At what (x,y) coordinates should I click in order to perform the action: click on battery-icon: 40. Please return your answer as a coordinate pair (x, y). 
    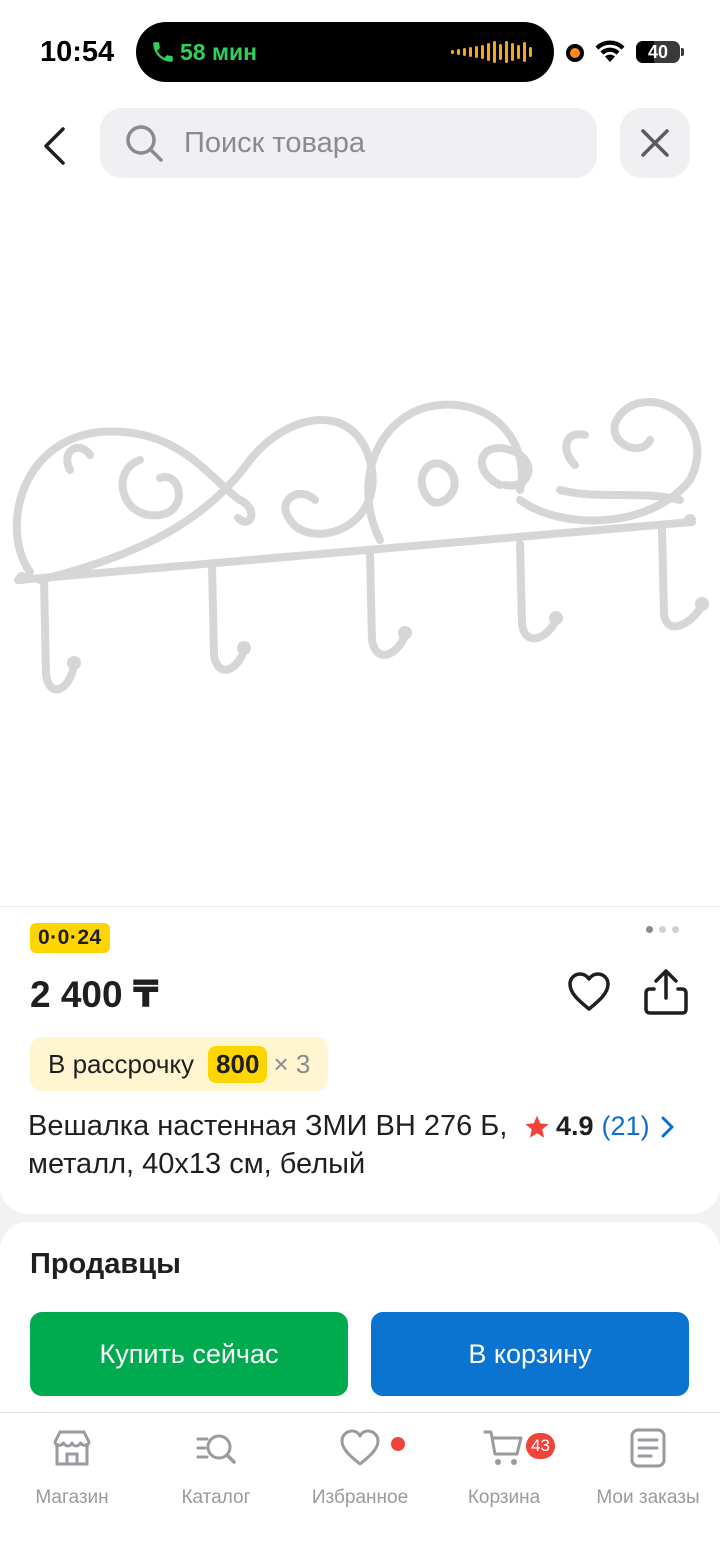
    Looking at the image, I should click on (658, 52).